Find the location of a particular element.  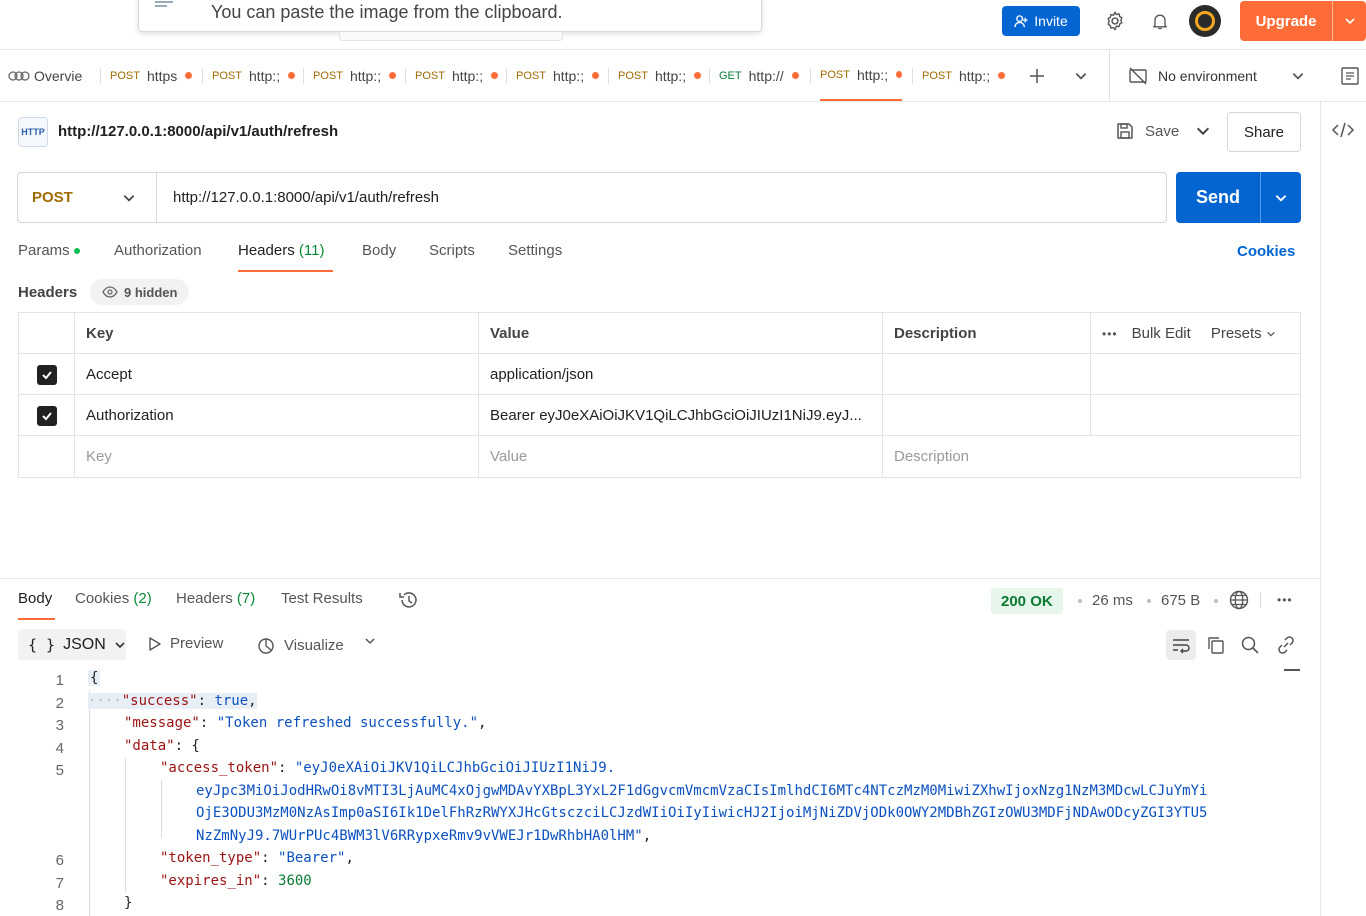

send-button: Send is located at coordinates (1238, 197).